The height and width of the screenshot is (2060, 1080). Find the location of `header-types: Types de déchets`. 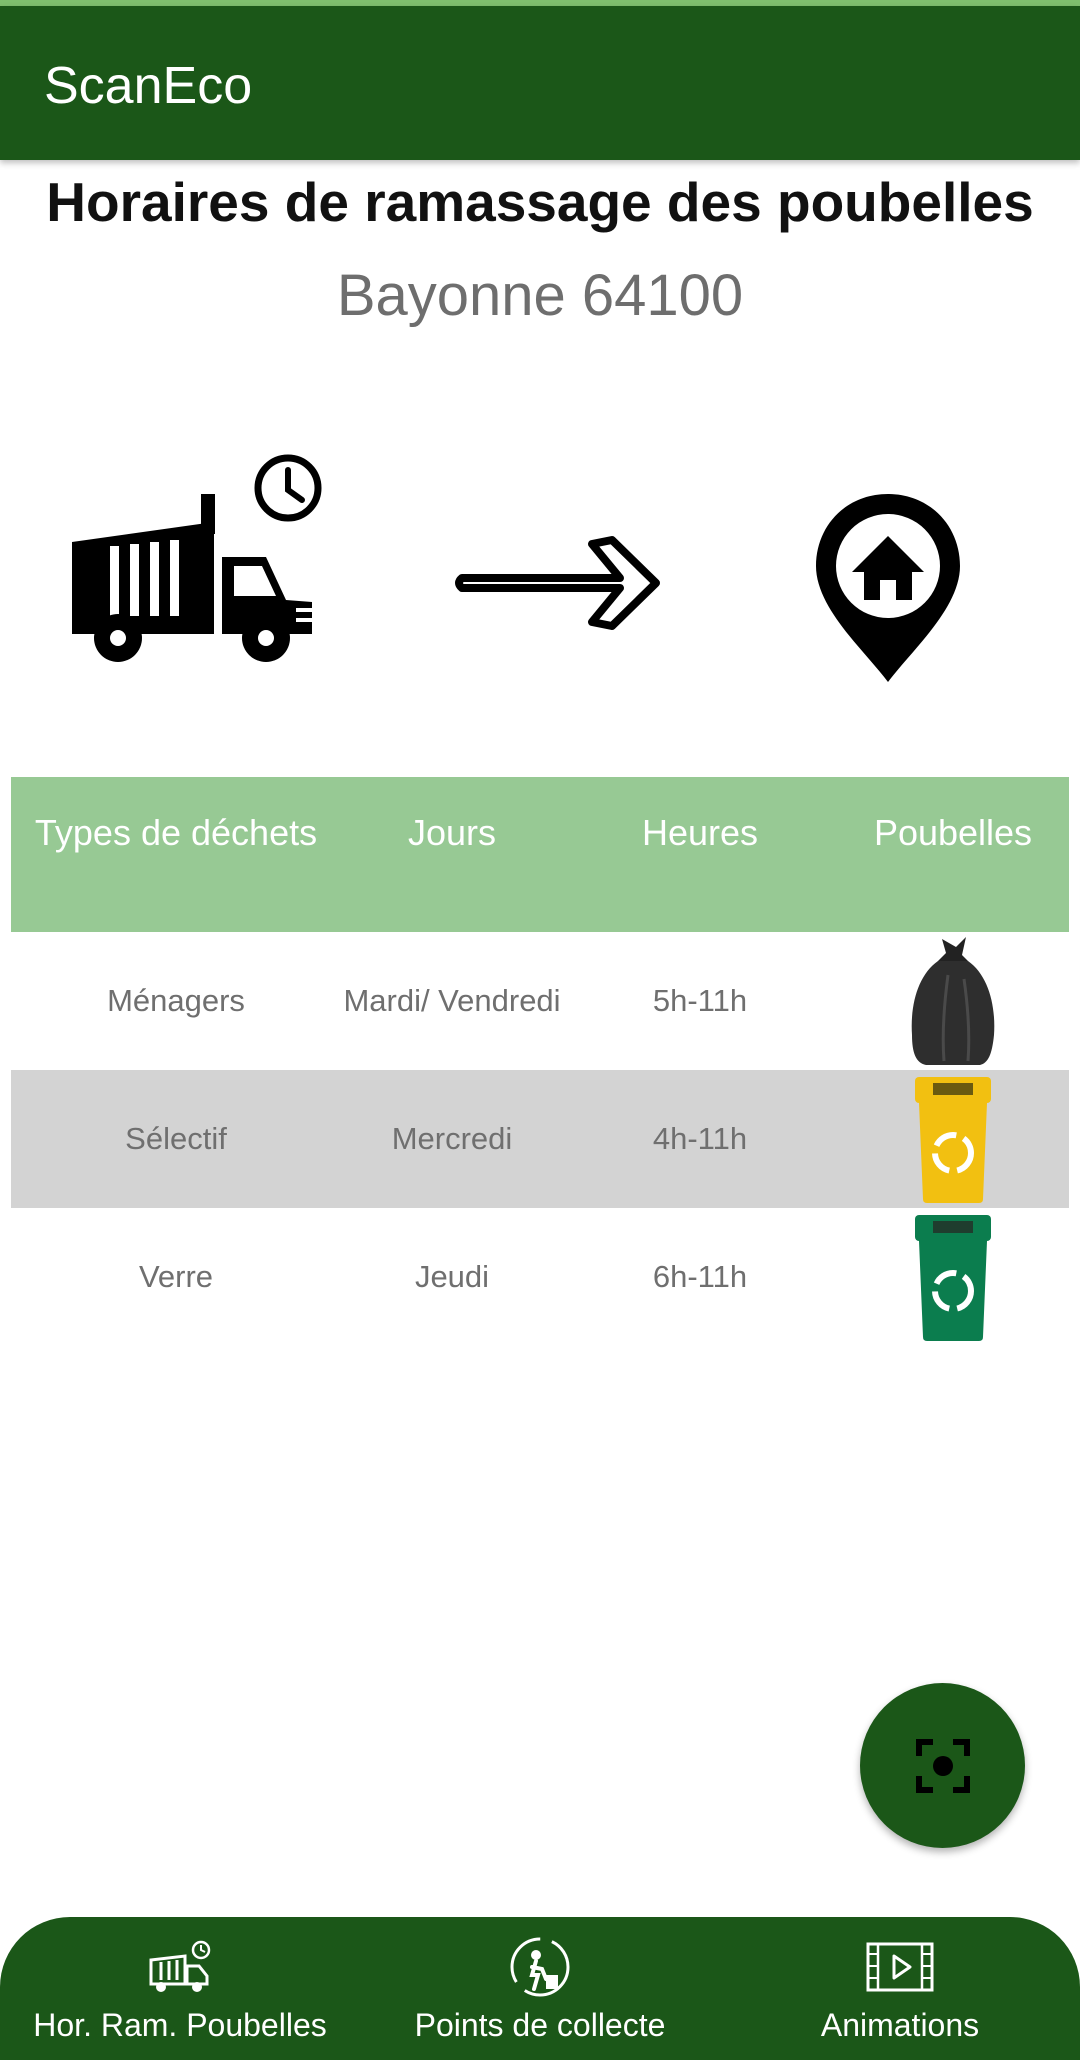

header-types: Types de déchets is located at coordinates (176, 832).